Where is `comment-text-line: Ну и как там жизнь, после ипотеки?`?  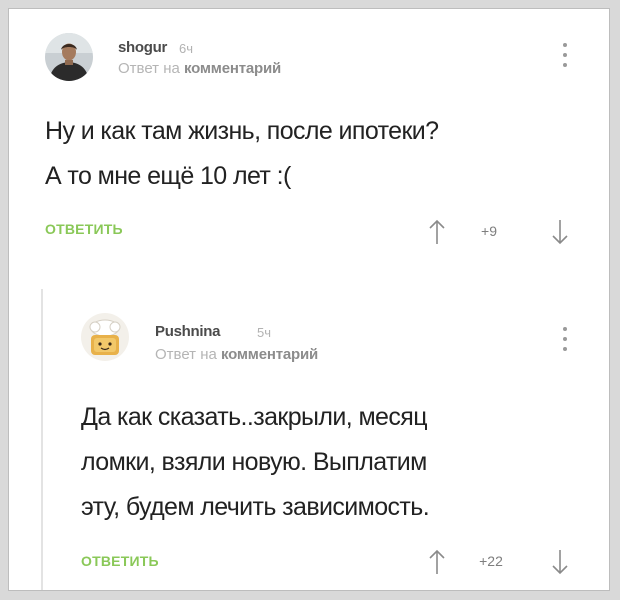 comment-text-line: Ну и как там жизнь, после ипотеки? is located at coordinates (242, 131).